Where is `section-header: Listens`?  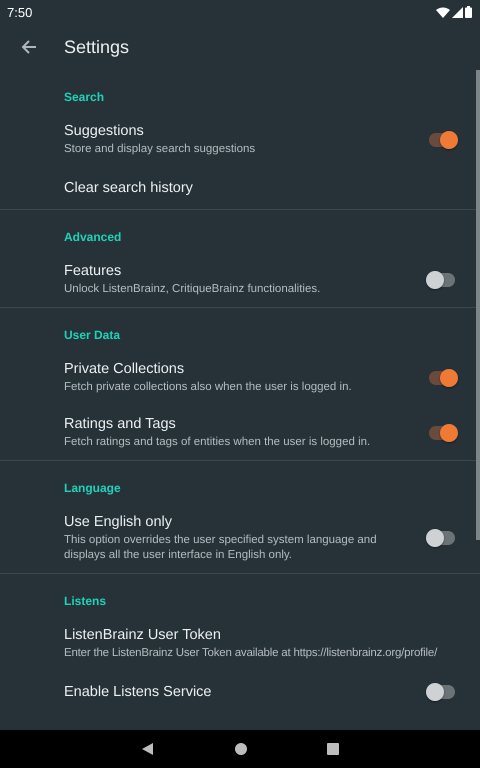
section-header: Listens is located at coordinates (85, 601).